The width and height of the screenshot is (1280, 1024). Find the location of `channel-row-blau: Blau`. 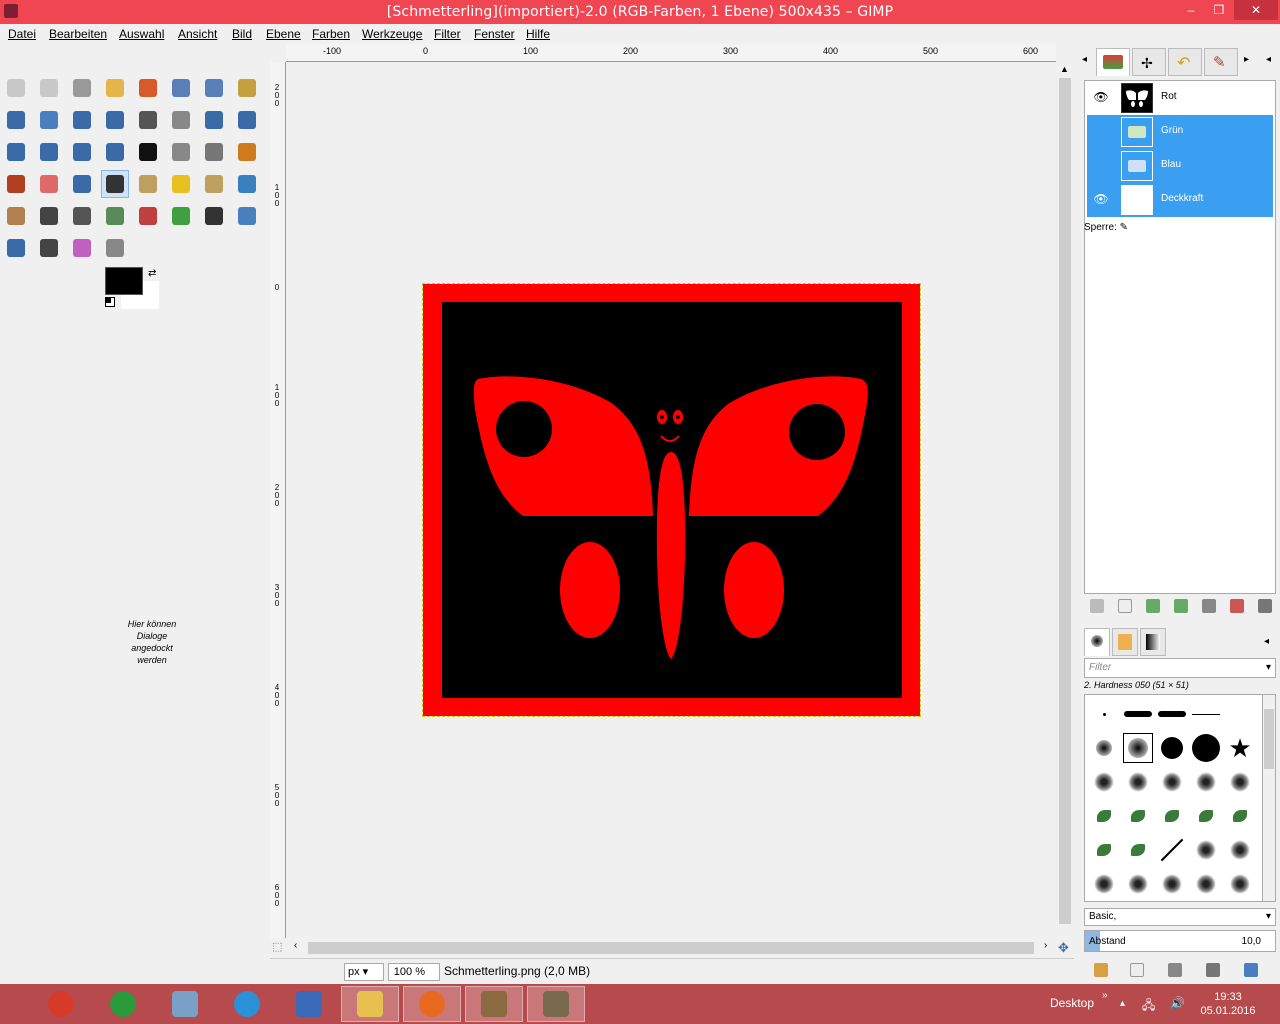

channel-row-blau: Blau is located at coordinates (1180, 166).